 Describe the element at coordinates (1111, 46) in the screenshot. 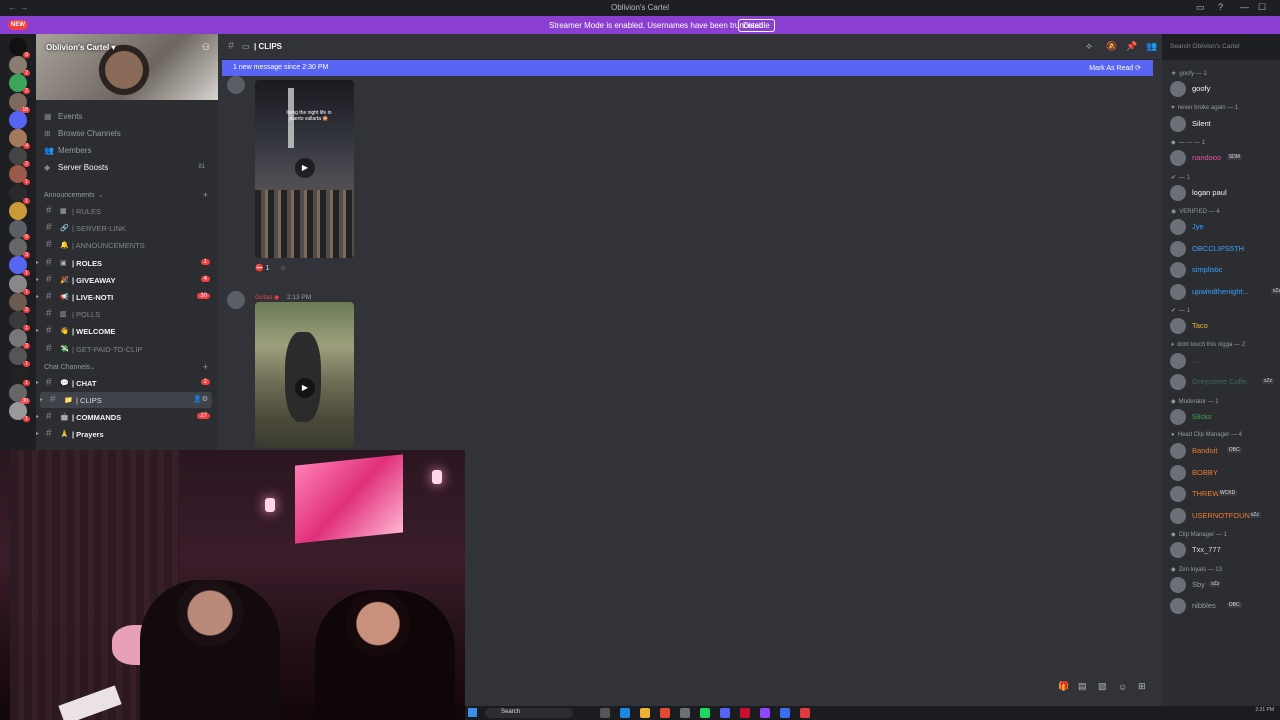

I see `mute-icon: 🔕` at that location.